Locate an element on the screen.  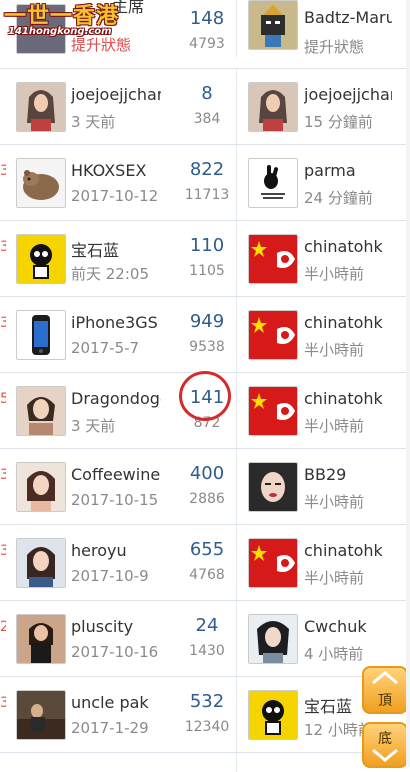
view-count: 1105 is located at coordinates (207, 271).